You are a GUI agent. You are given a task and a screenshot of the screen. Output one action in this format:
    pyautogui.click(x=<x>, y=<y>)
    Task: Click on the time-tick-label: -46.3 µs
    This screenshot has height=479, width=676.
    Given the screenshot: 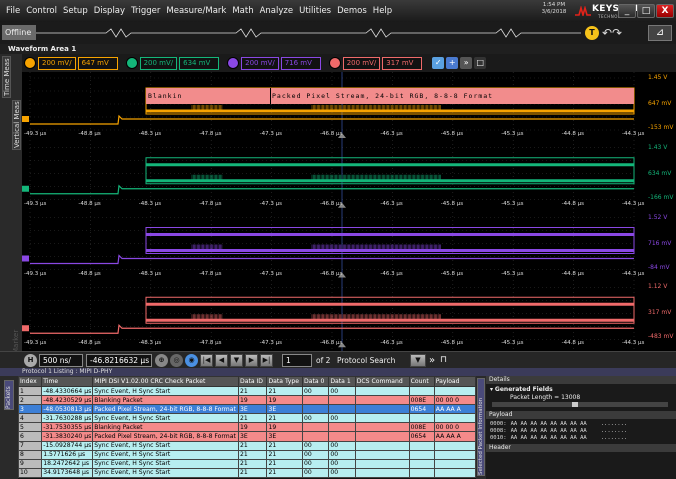 What is the action you would take?
    pyautogui.click(x=391, y=203)
    